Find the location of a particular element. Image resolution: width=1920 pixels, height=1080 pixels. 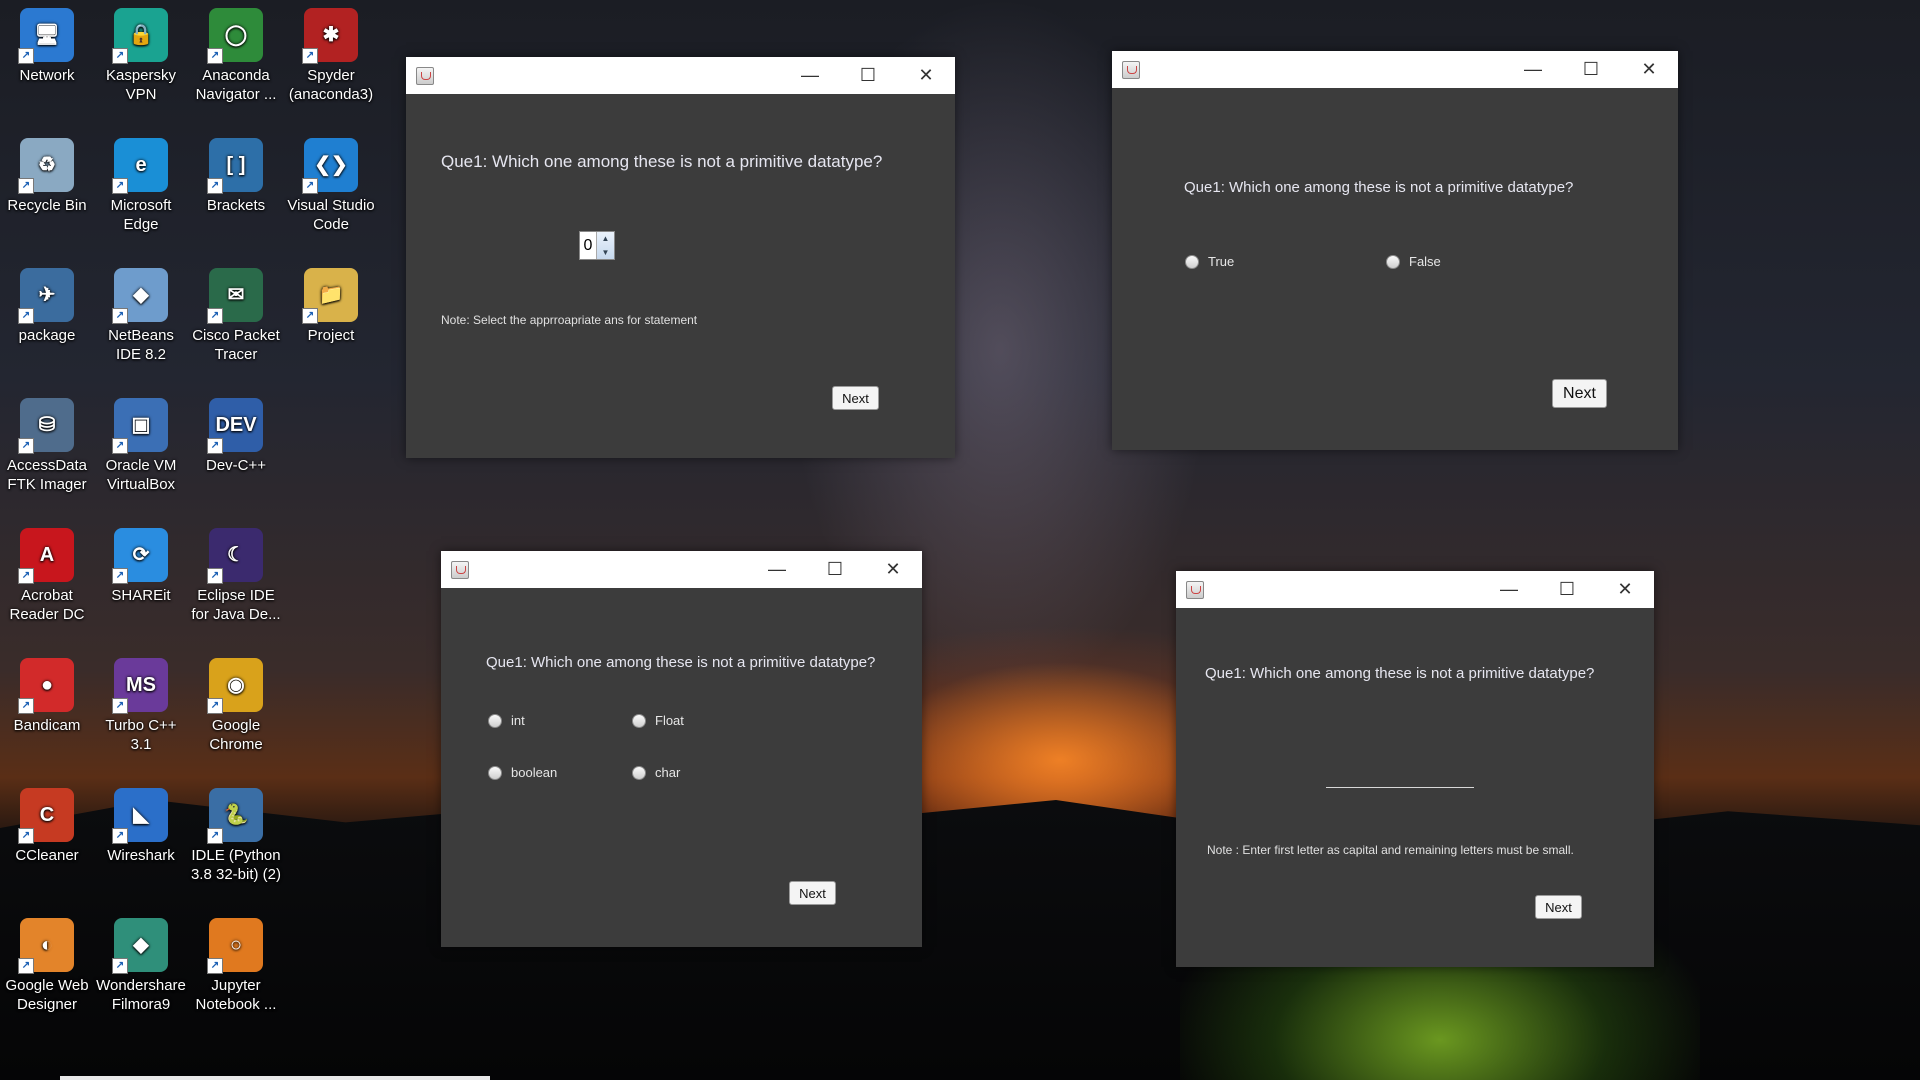

desktop-icon-project: 📁 ↗ Project is located at coordinates (331, 306).